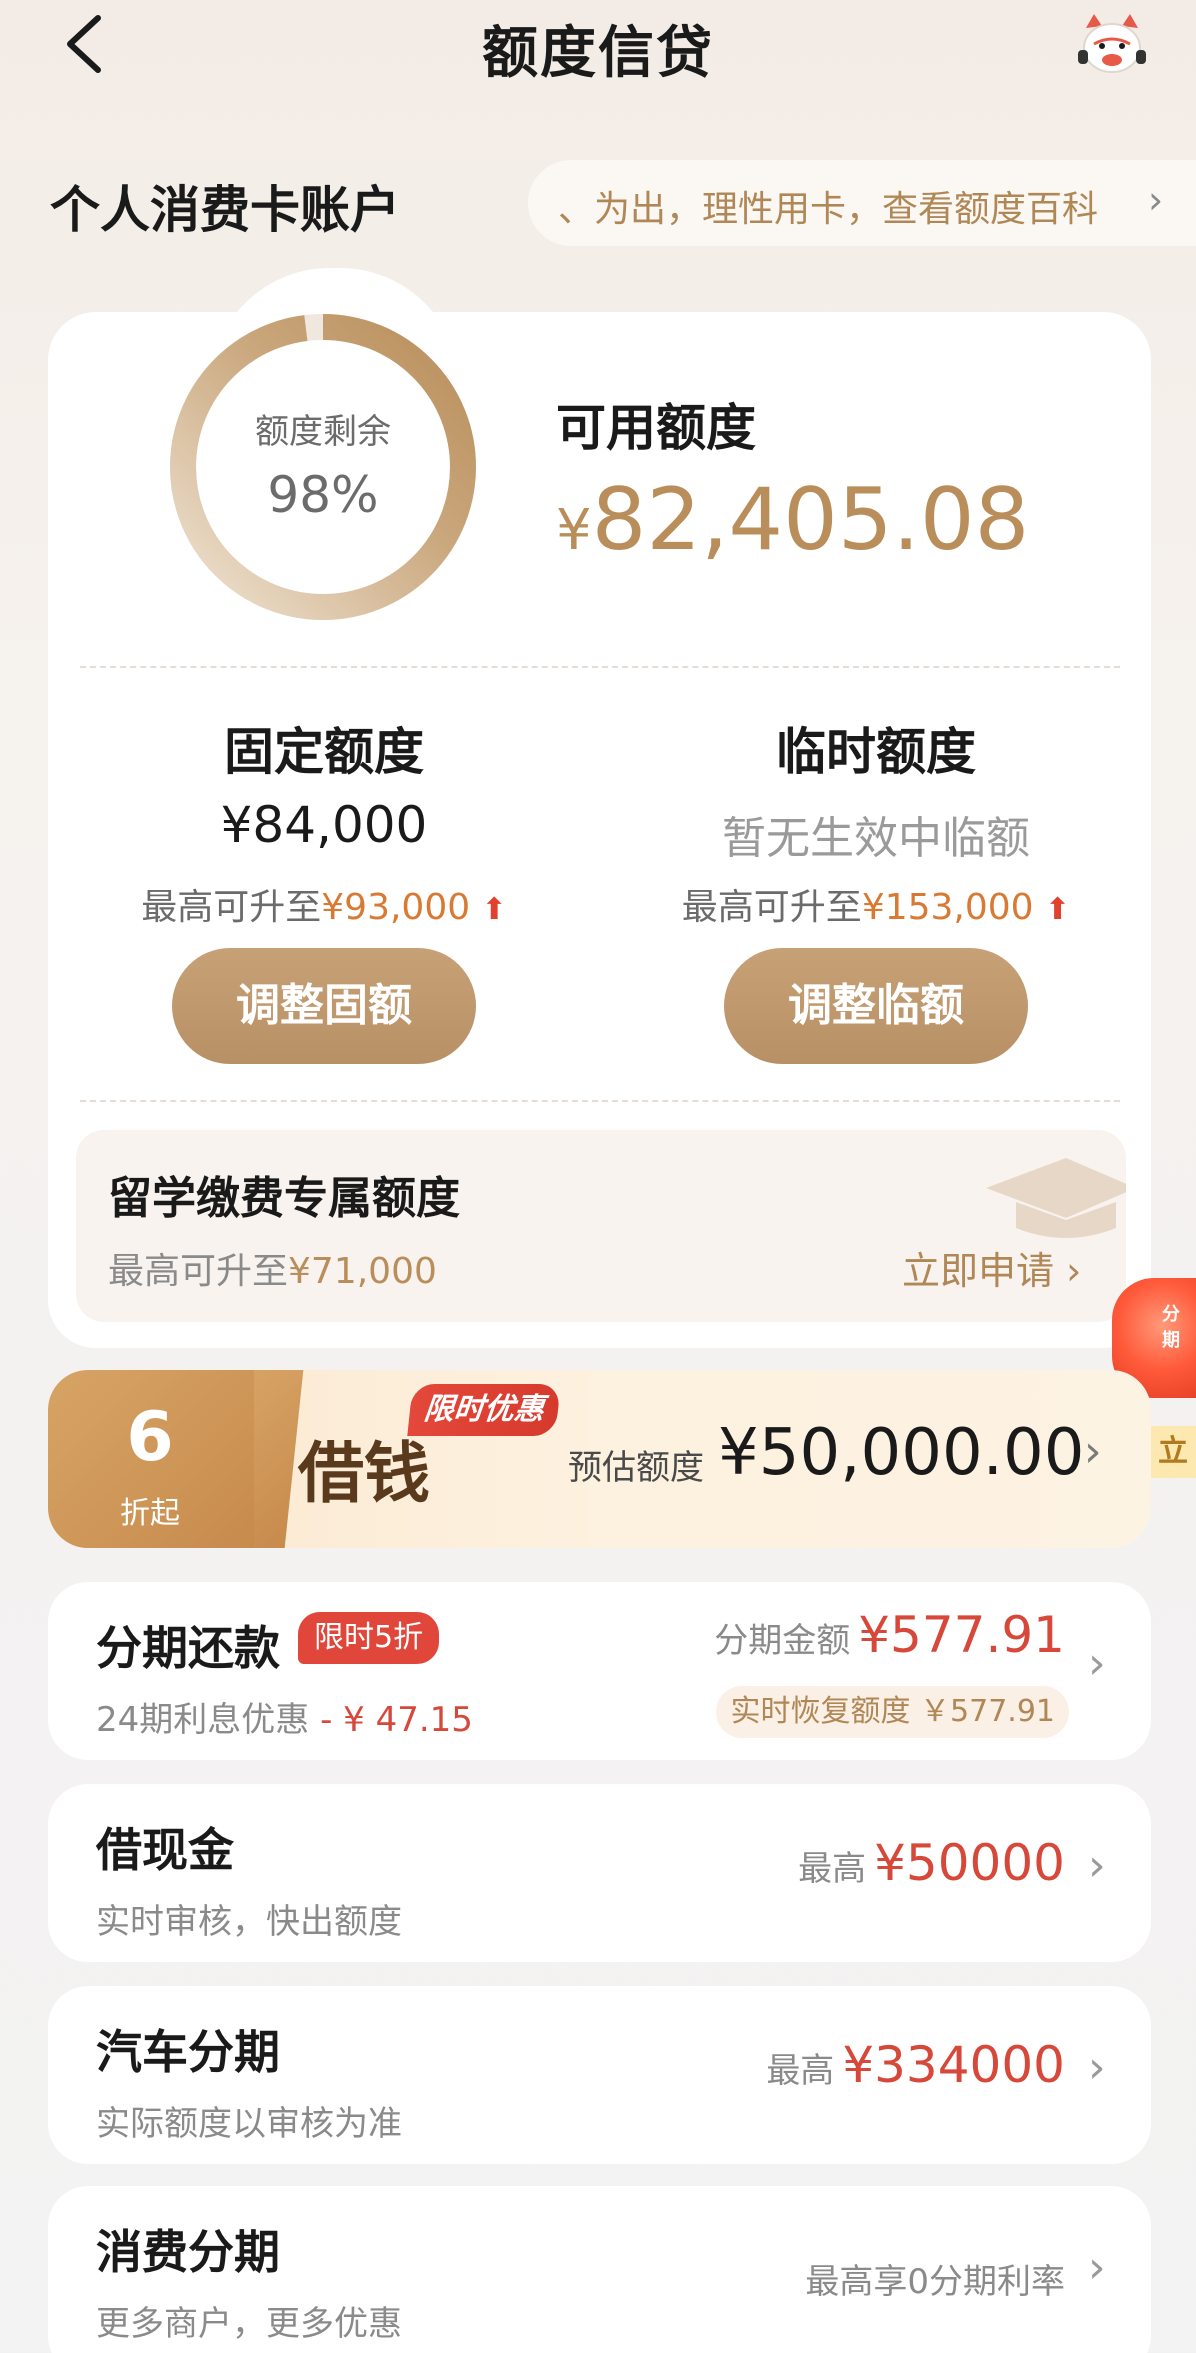  I want to click on study-subtitle: 最高可升至¥71,000, so click(272, 1268).